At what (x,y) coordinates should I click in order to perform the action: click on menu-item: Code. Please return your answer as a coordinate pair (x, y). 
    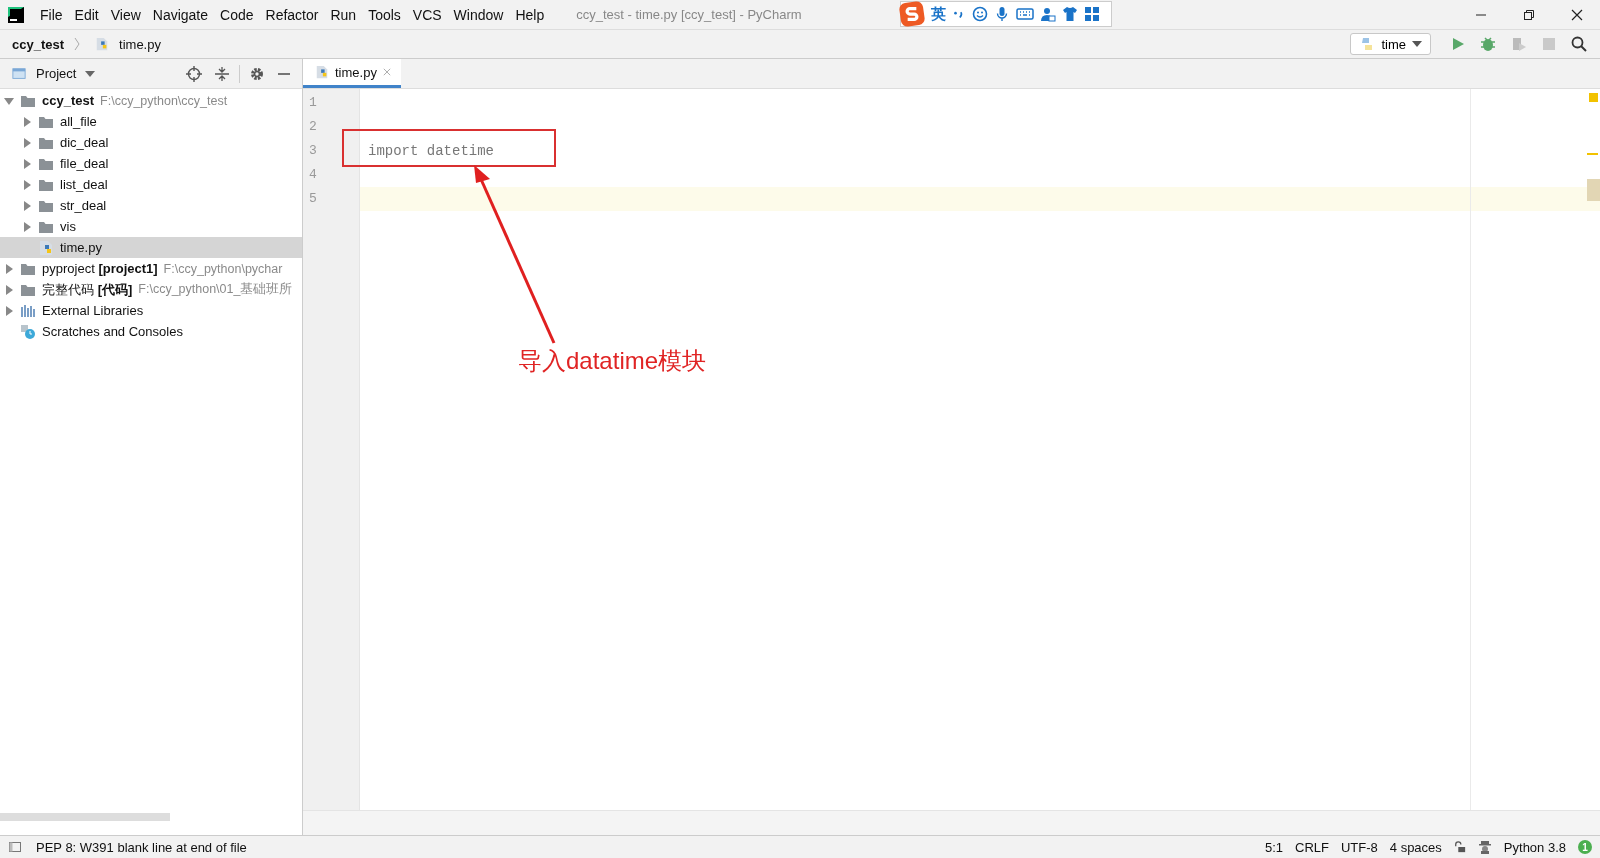
    Looking at the image, I should click on (237, 14).